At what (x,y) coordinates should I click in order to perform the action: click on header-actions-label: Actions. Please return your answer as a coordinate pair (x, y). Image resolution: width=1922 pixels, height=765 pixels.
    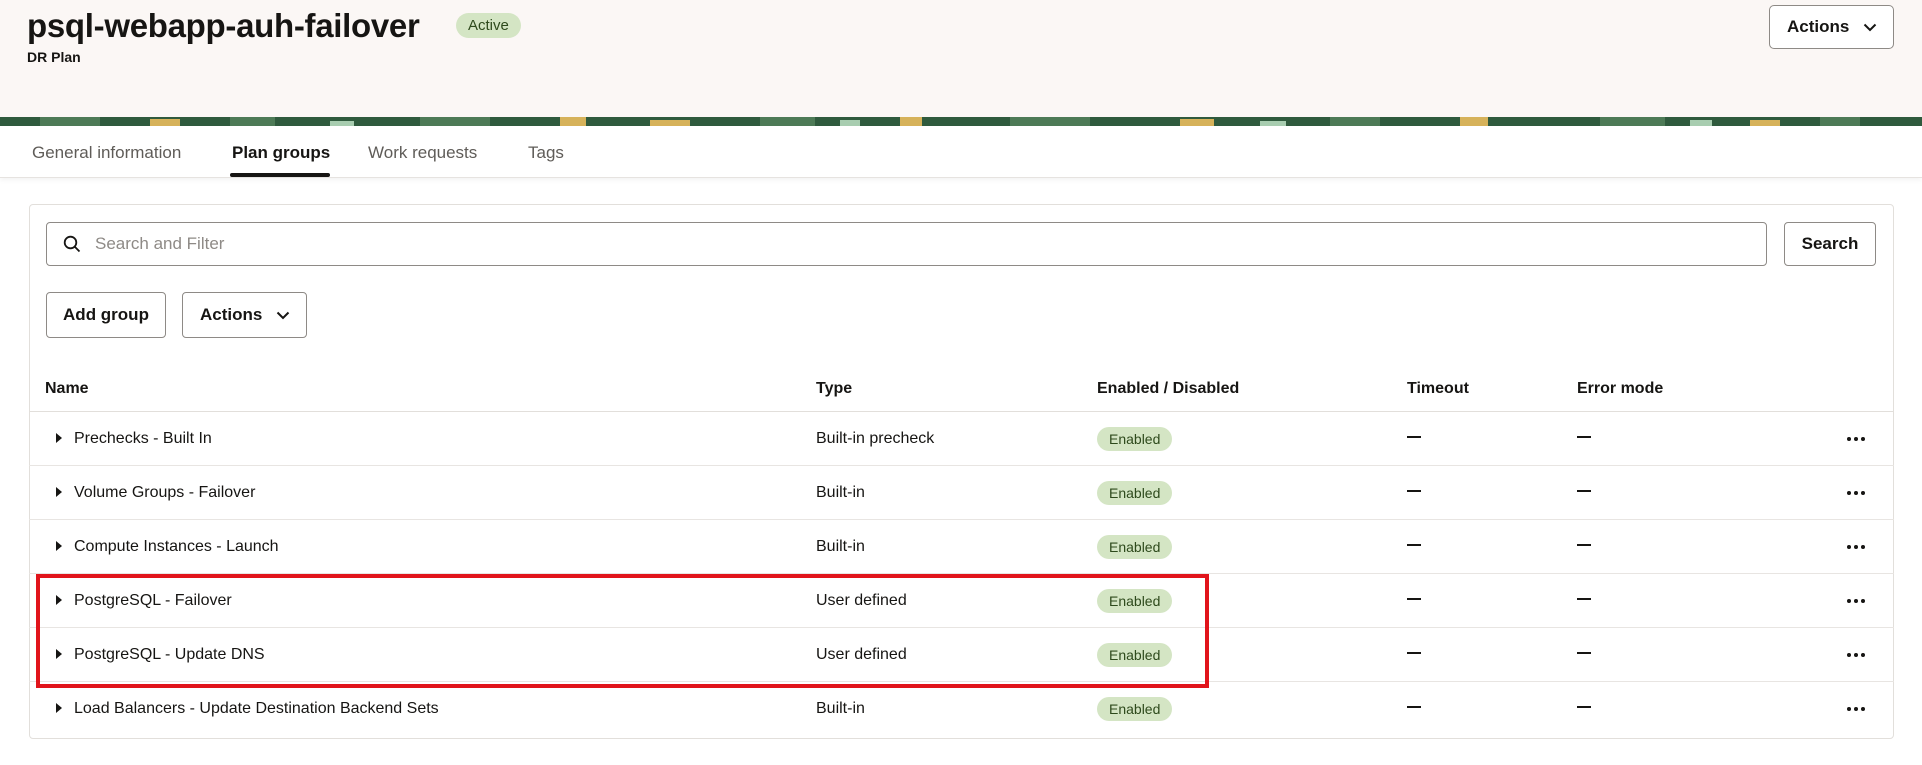
    Looking at the image, I should click on (1818, 26).